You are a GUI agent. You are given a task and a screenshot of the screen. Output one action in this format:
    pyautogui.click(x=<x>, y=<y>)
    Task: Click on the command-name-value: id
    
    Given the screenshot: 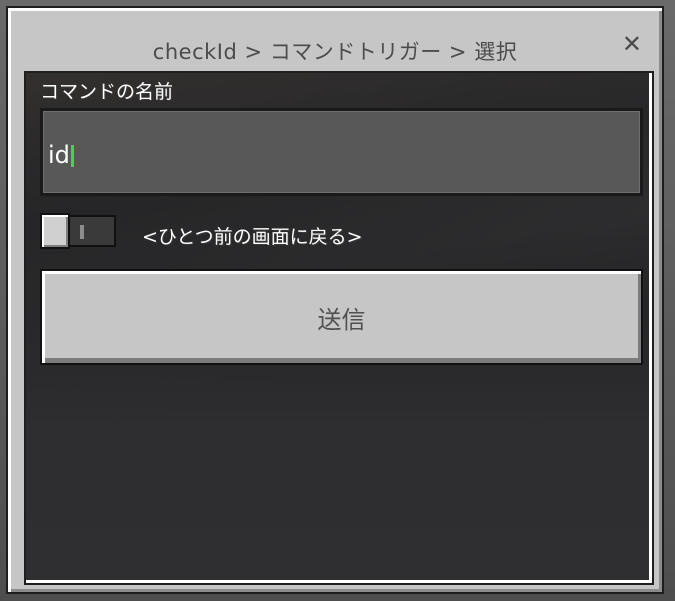 What is the action you would take?
    pyautogui.click(x=59, y=155)
    